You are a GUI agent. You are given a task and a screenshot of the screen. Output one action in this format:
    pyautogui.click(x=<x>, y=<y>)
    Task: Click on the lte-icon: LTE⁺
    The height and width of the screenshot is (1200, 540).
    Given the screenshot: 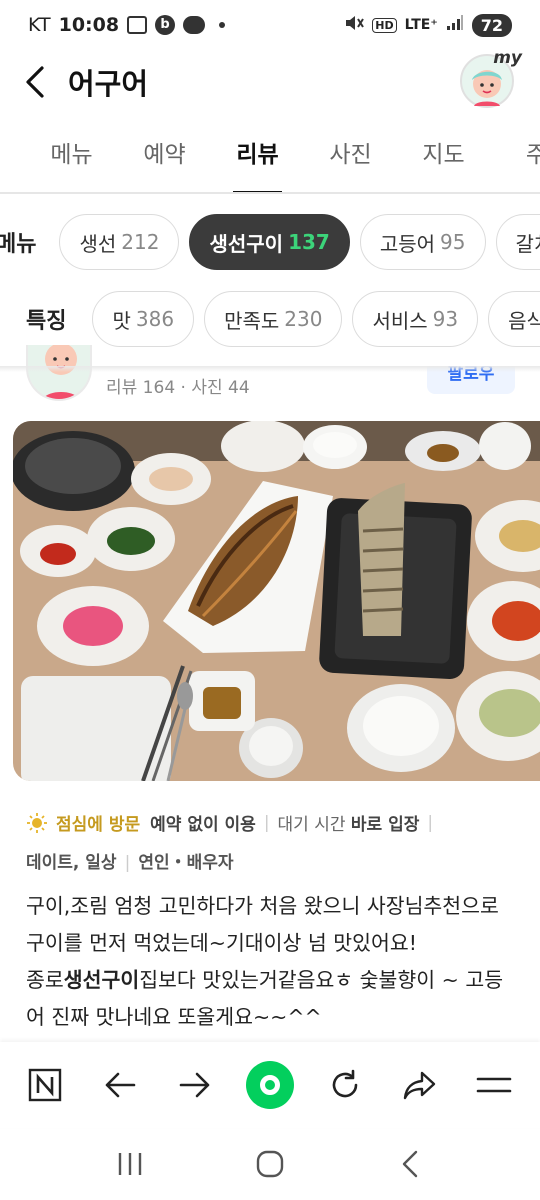 What is the action you would take?
    pyautogui.click(x=421, y=25)
    